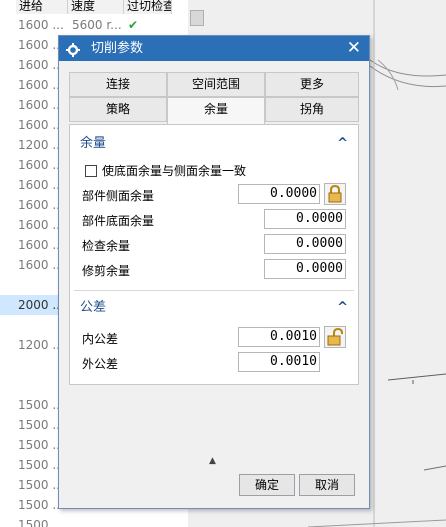  What do you see at coordinates (216, 84) in the screenshot?
I see `tab-containment: 空间范围` at bounding box center [216, 84].